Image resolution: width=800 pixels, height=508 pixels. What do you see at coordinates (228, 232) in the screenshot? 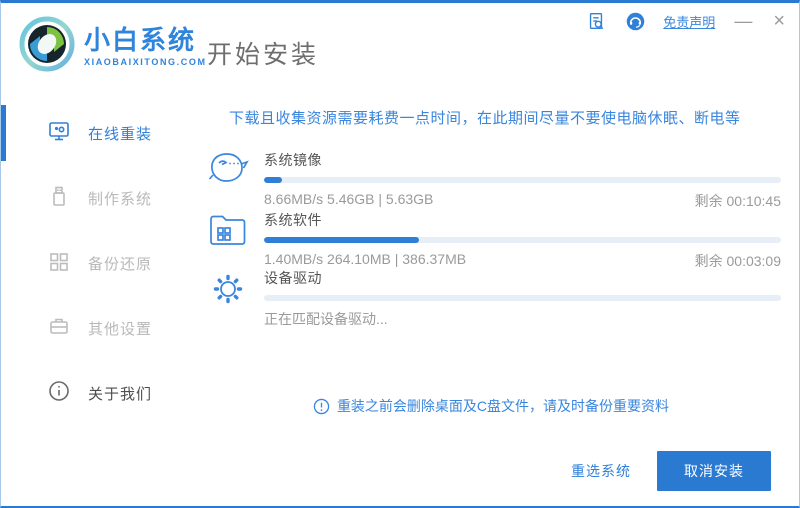
I see `folder-apps-icon` at bounding box center [228, 232].